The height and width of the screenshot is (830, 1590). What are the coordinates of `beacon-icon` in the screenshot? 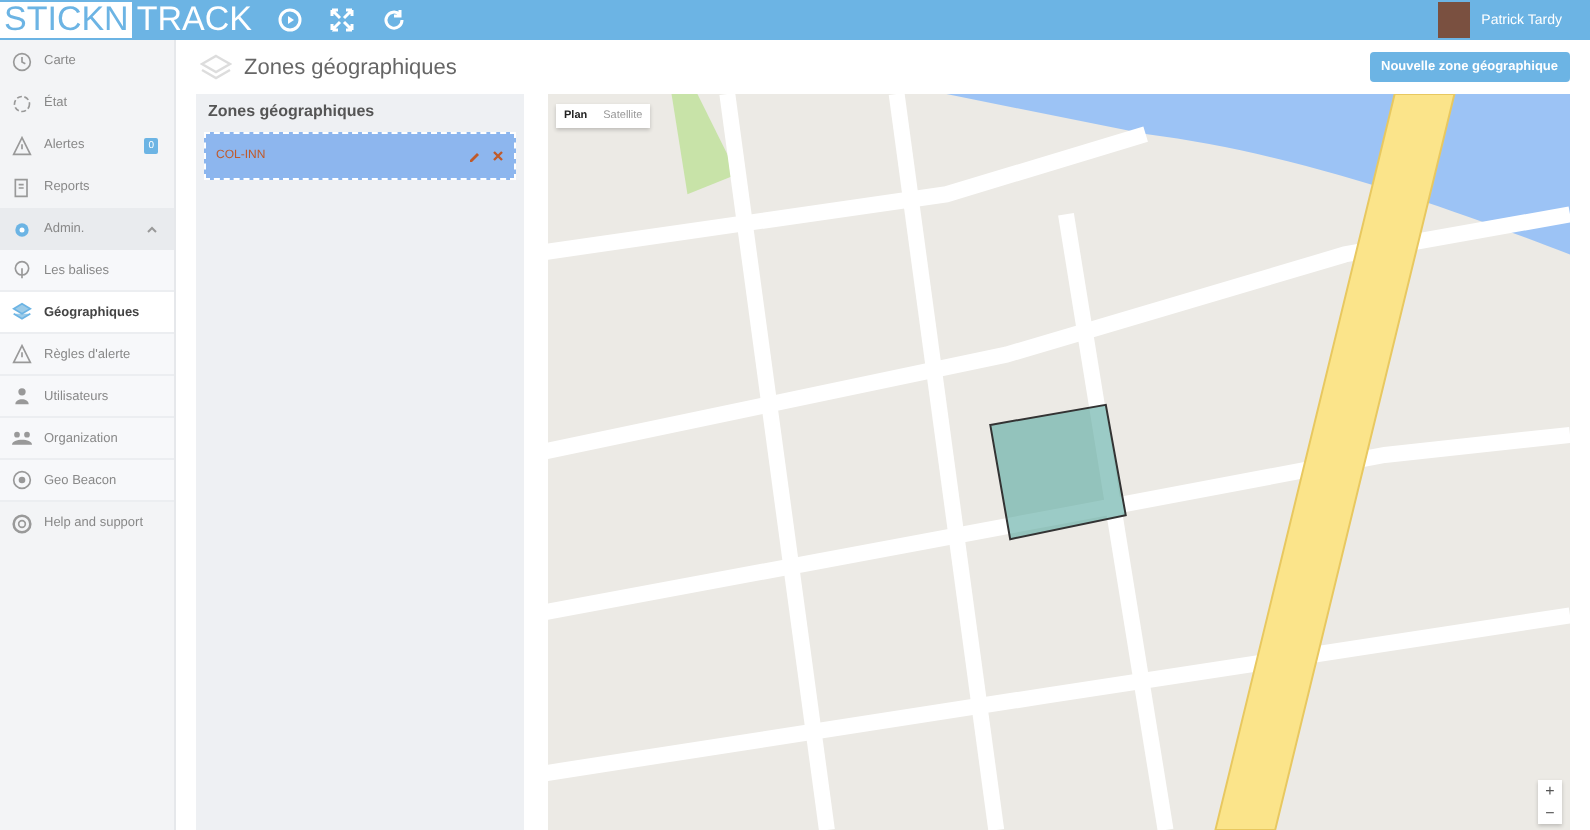 It's located at (22, 270).